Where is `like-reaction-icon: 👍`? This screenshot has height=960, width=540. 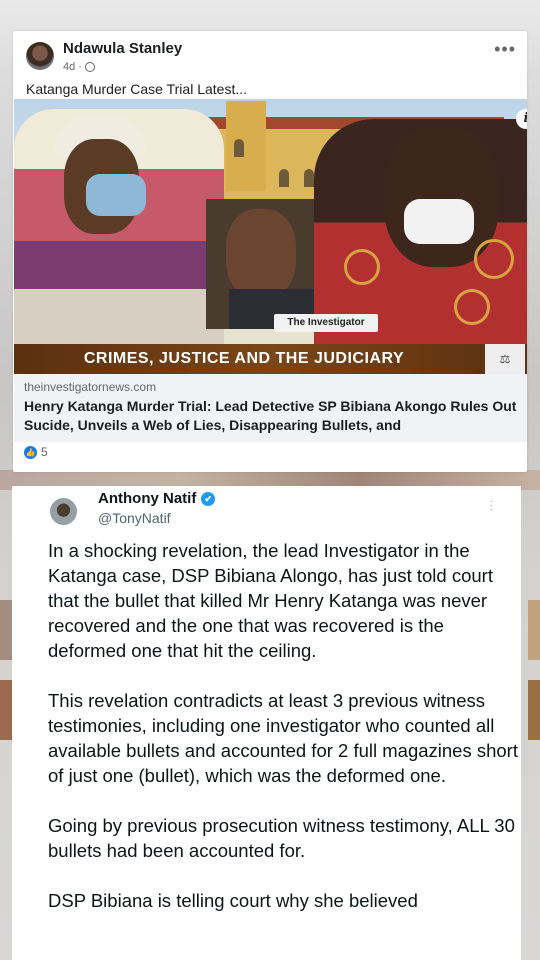
like-reaction-icon: 👍 is located at coordinates (30, 452).